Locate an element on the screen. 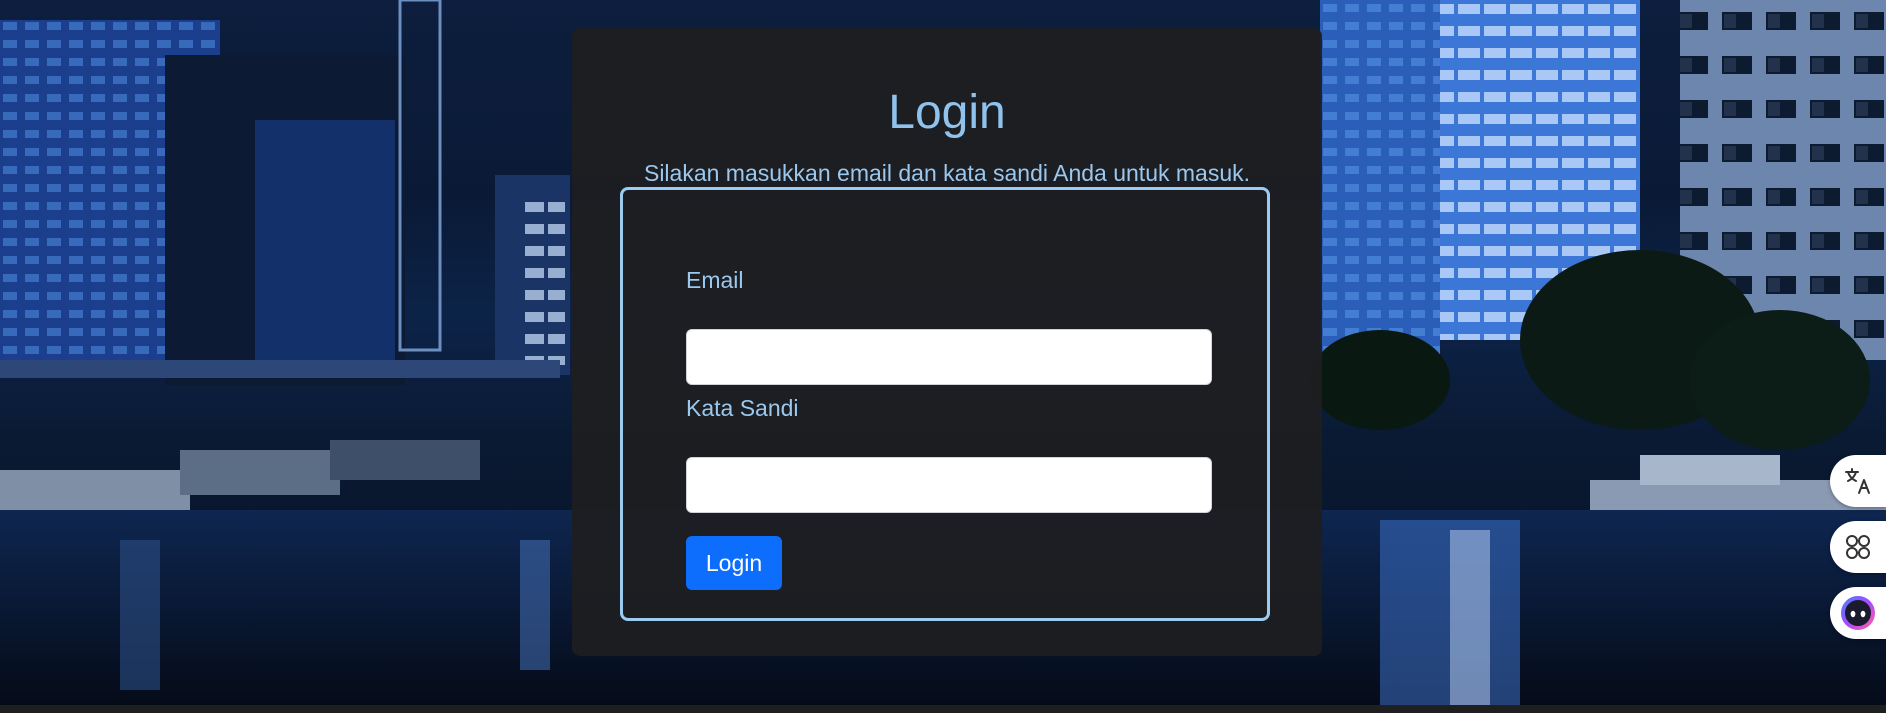 The width and height of the screenshot is (1886, 713). email-field is located at coordinates (949, 357).